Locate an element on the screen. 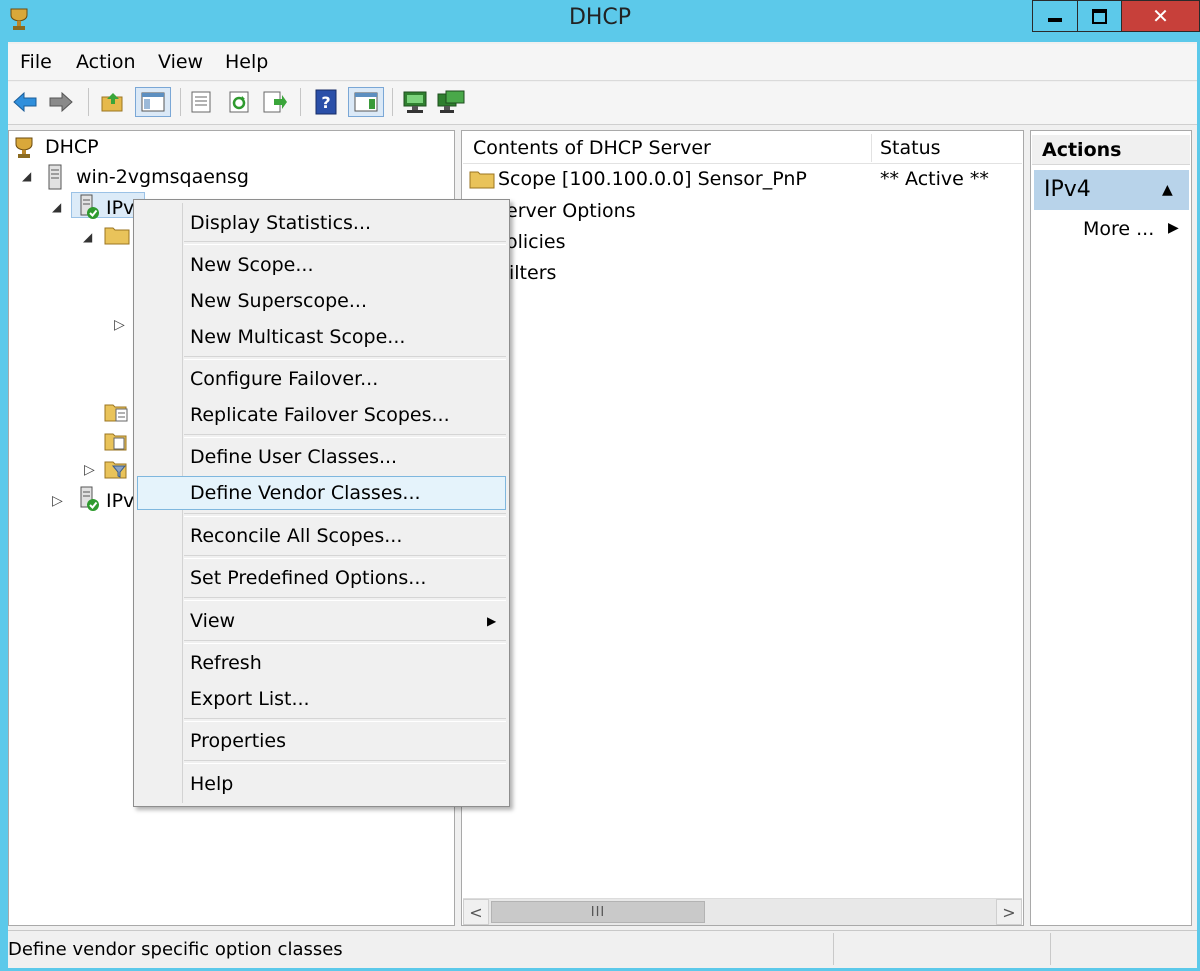 The height and width of the screenshot is (971, 1200). menu-item-refresh: Refresh is located at coordinates (321, 663).